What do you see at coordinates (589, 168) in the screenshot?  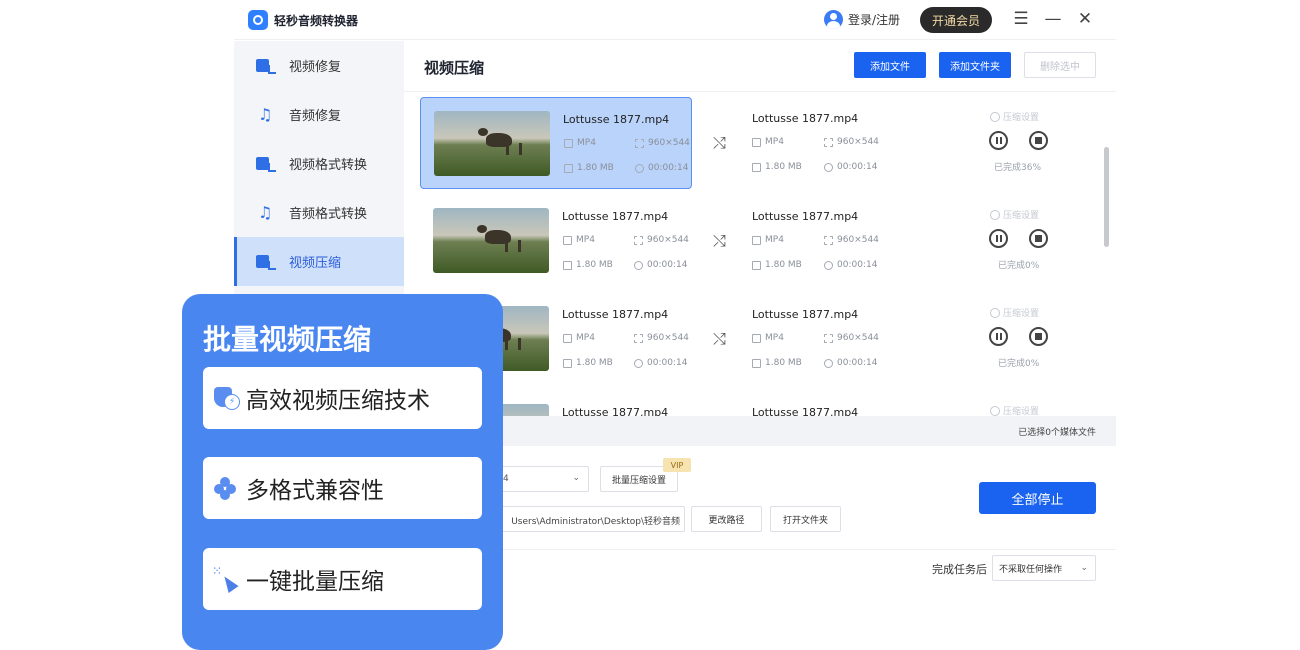 I see `source-size: 1.80 MB` at bounding box center [589, 168].